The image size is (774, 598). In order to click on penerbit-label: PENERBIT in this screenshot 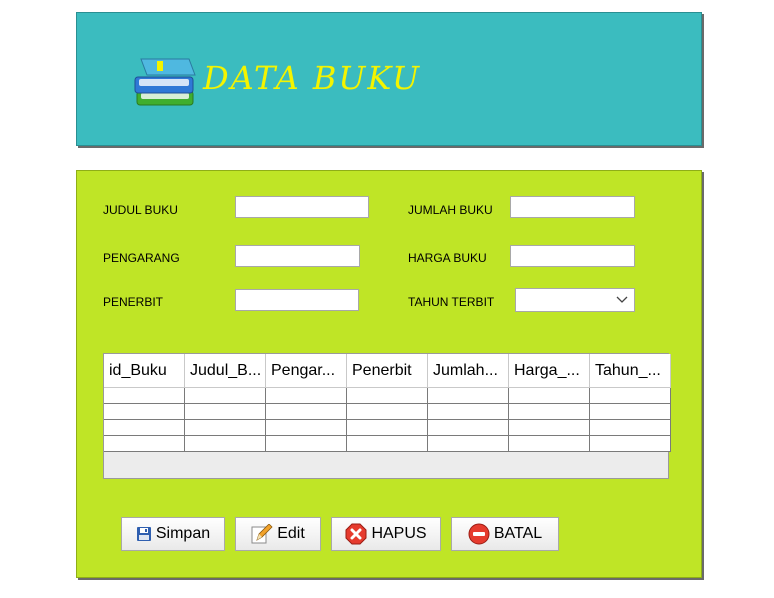, I will do `click(133, 302)`.